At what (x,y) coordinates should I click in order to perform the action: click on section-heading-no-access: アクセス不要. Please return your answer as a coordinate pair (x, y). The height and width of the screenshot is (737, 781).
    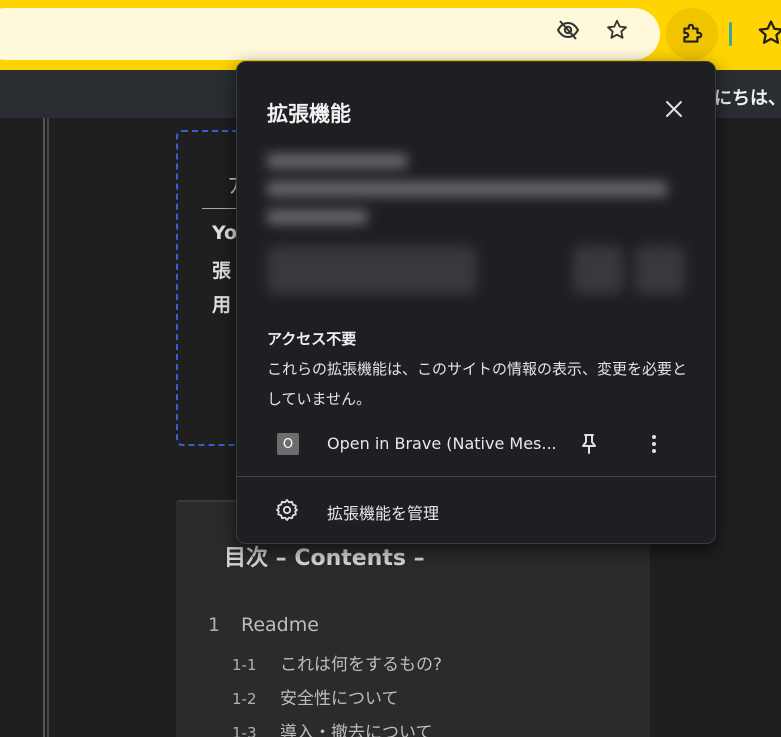
    Looking at the image, I should click on (312, 339).